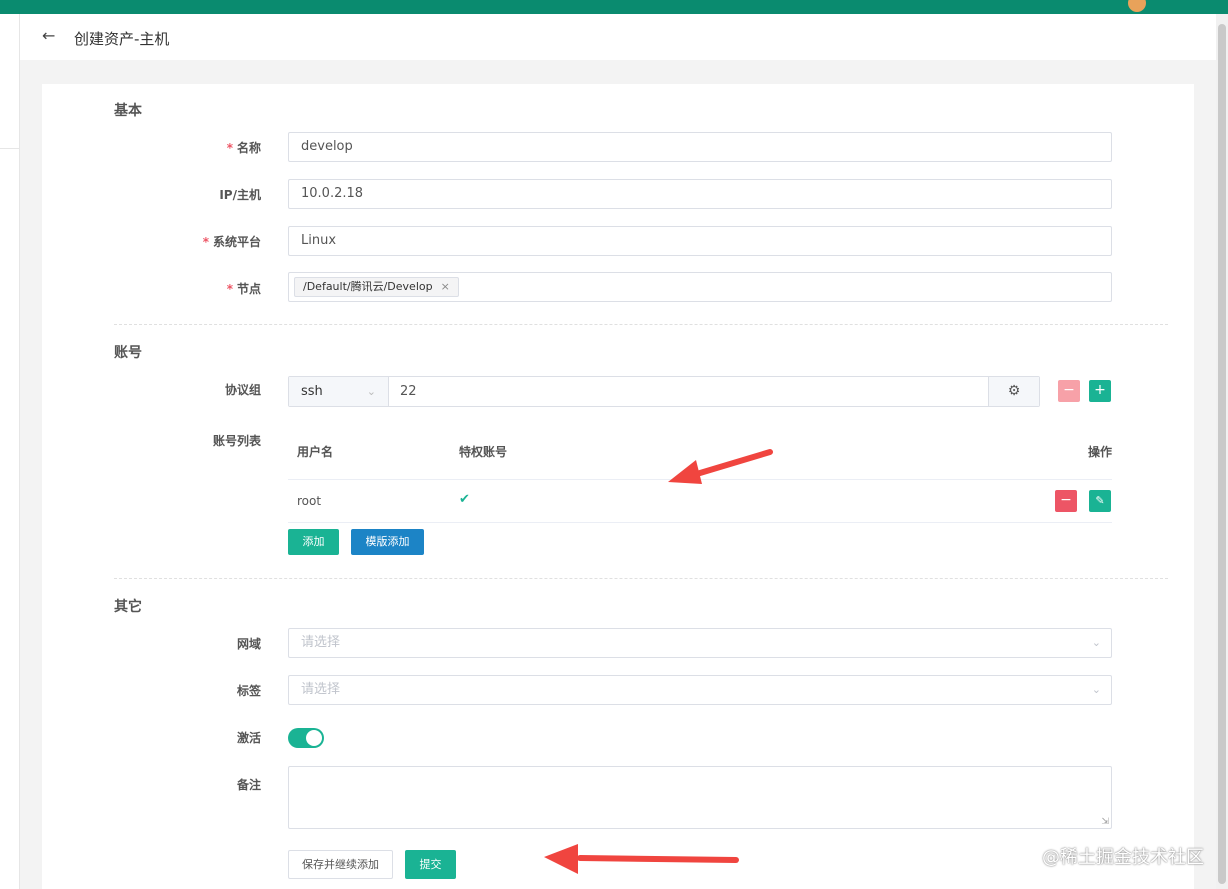 The image size is (1228, 889). Describe the element at coordinates (700, 690) in the screenshot. I see `labels-select: 请选择 ⌄` at that location.